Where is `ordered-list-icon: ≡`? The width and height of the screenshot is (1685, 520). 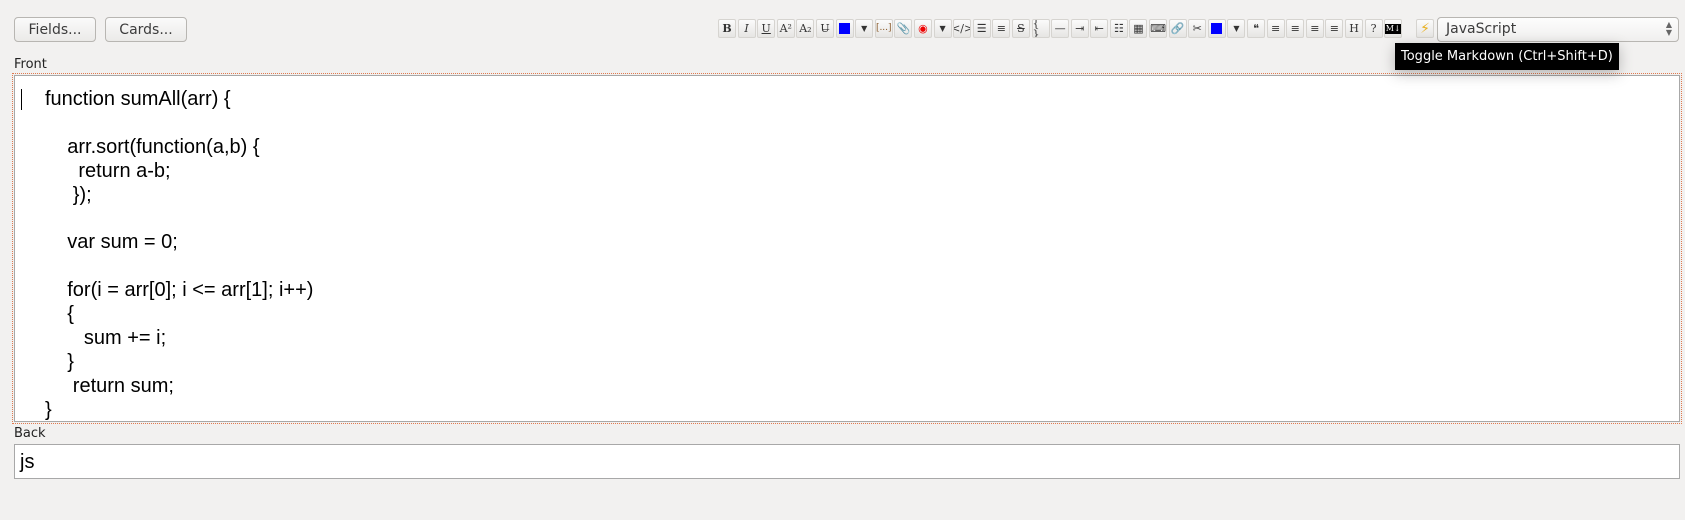
ordered-list-icon: ≡ is located at coordinates (1001, 28).